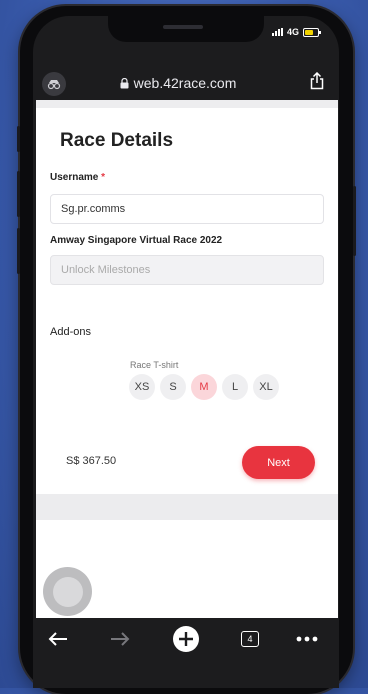 The image size is (368, 694). What do you see at coordinates (187, 209) in the screenshot?
I see `username-input: Sg.pr.comms` at bounding box center [187, 209].